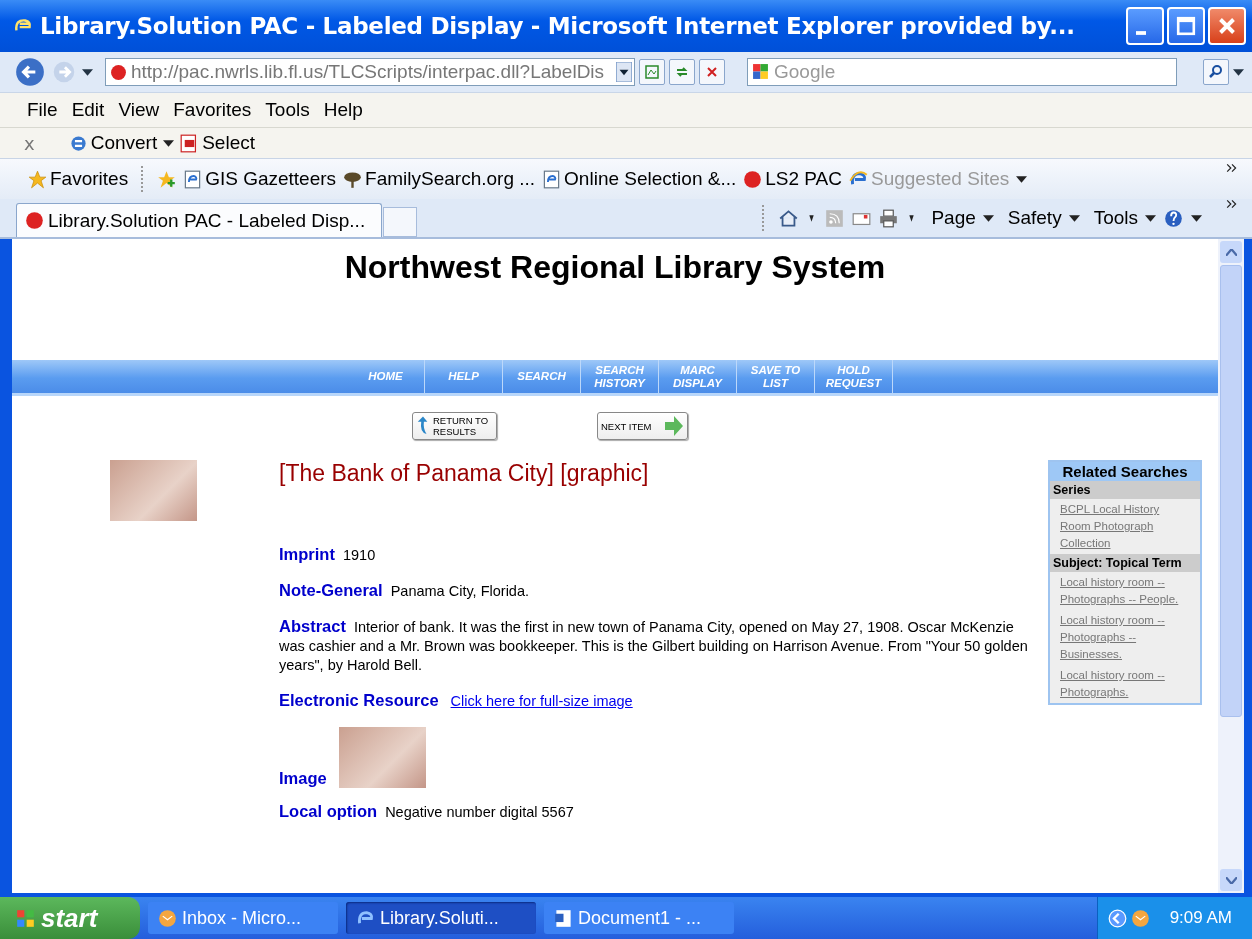 The image size is (1252, 939). Describe the element at coordinates (217, 143) in the screenshot. I see `select-button: Select` at that location.